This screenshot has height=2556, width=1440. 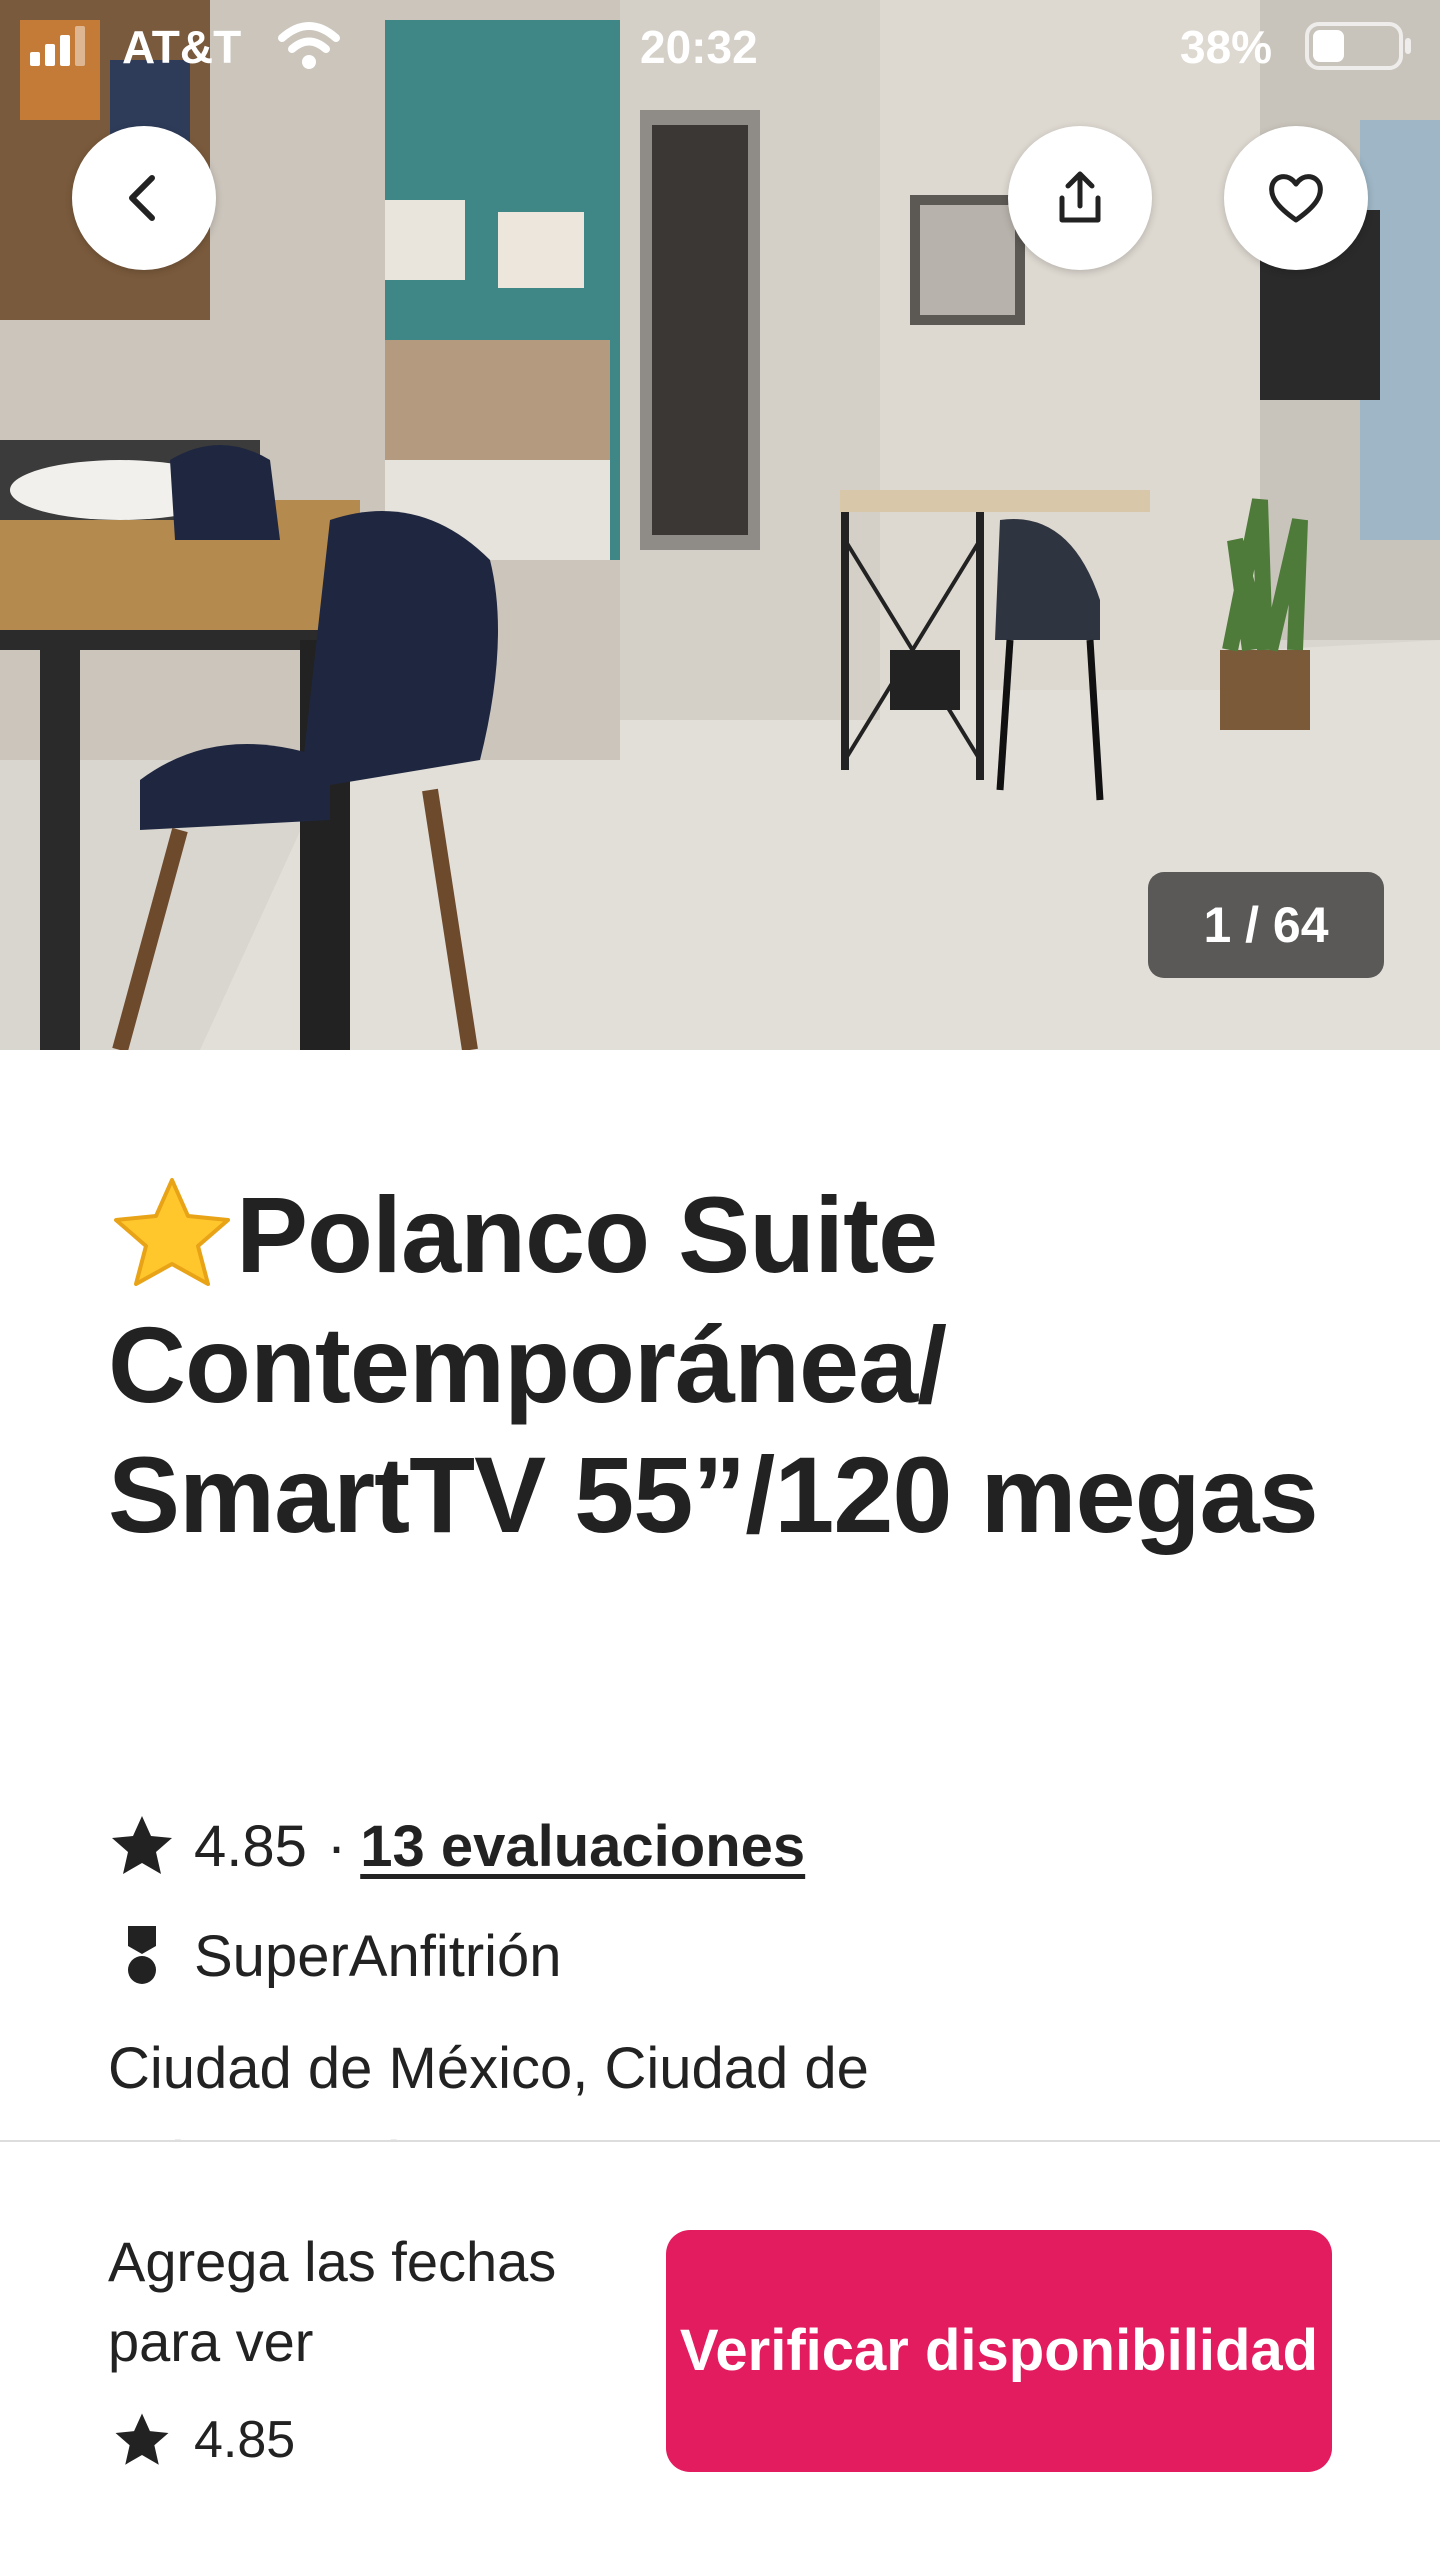 I want to click on superhost-row: SuperAnfitrión, so click(x=335, y=1956).